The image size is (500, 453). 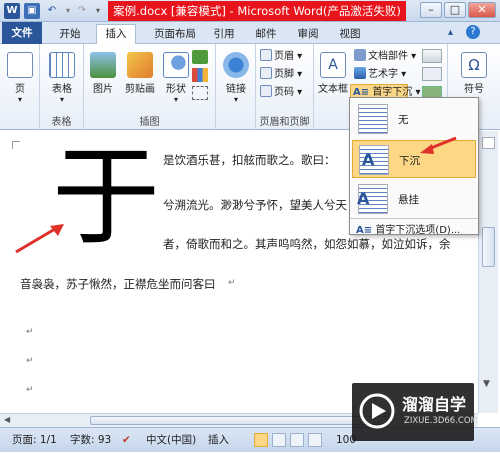 I want to click on page-number-button: 页码 ▾, so click(x=281, y=93).